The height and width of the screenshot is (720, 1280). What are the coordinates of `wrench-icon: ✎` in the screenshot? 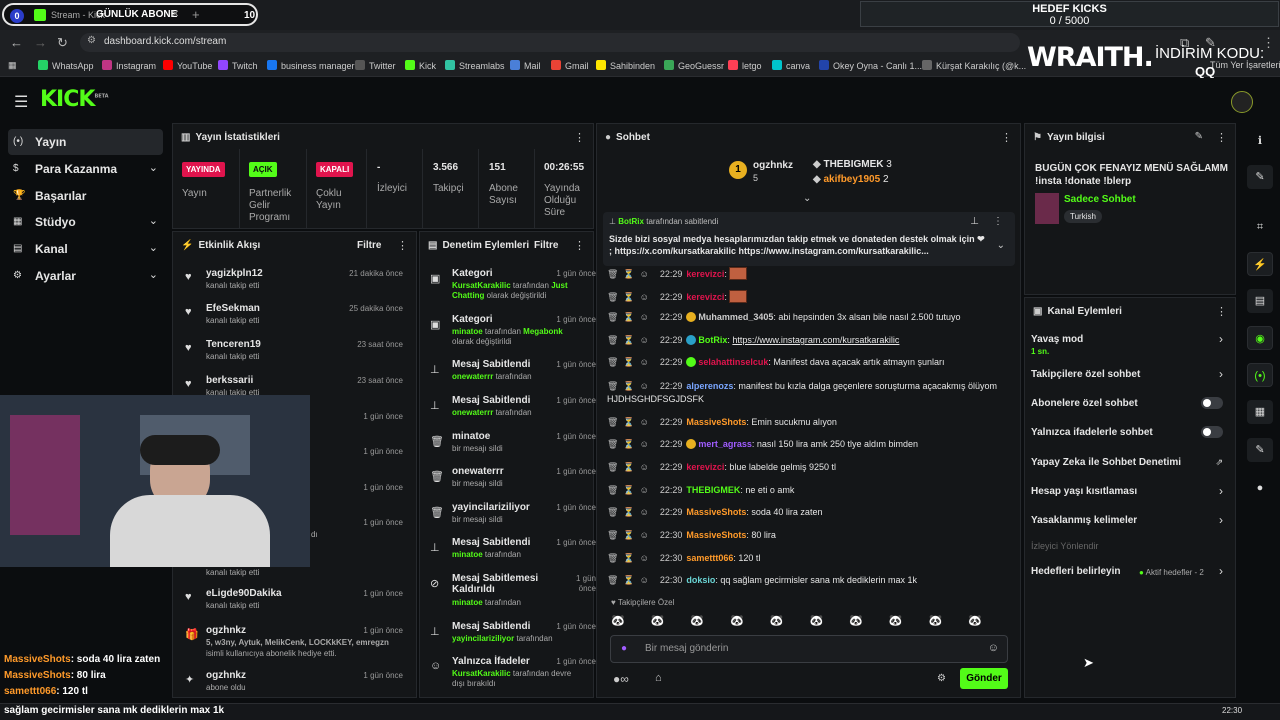 It's located at (1260, 450).